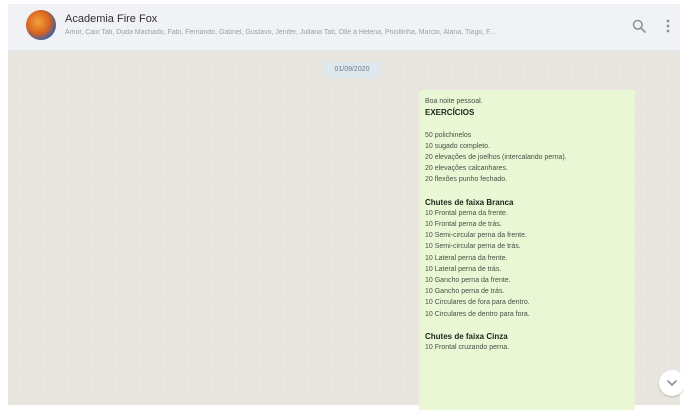  Describe the element at coordinates (469, 202) in the screenshot. I see `message-heading: Chutes de faixa Branca` at that location.